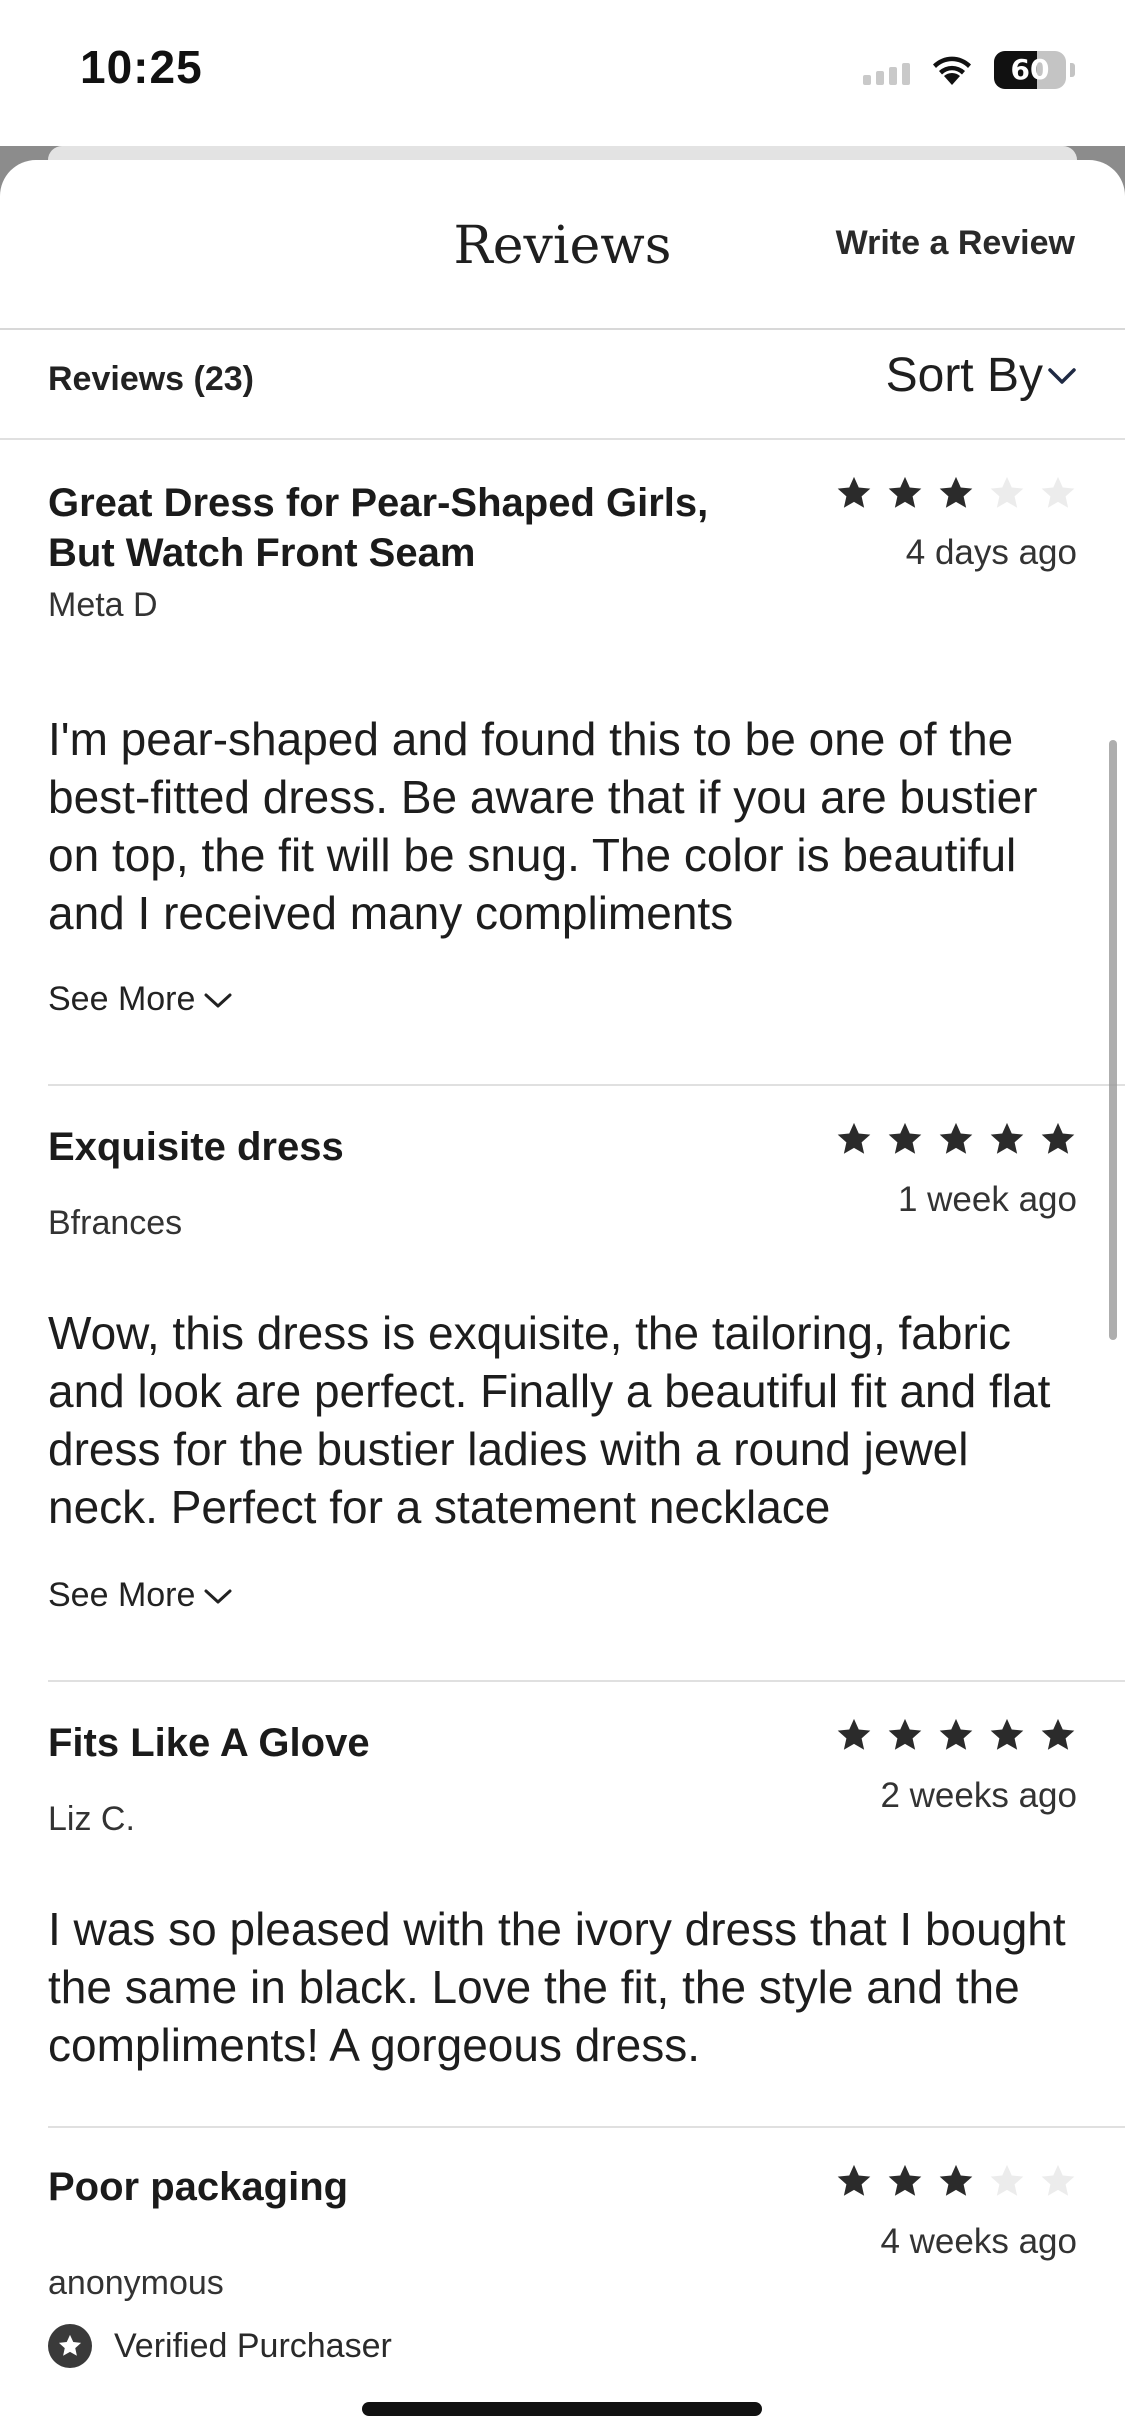 The width and height of the screenshot is (1125, 2436). What do you see at coordinates (1072, 70) in the screenshot?
I see `battery-tip` at bounding box center [1072, 70].